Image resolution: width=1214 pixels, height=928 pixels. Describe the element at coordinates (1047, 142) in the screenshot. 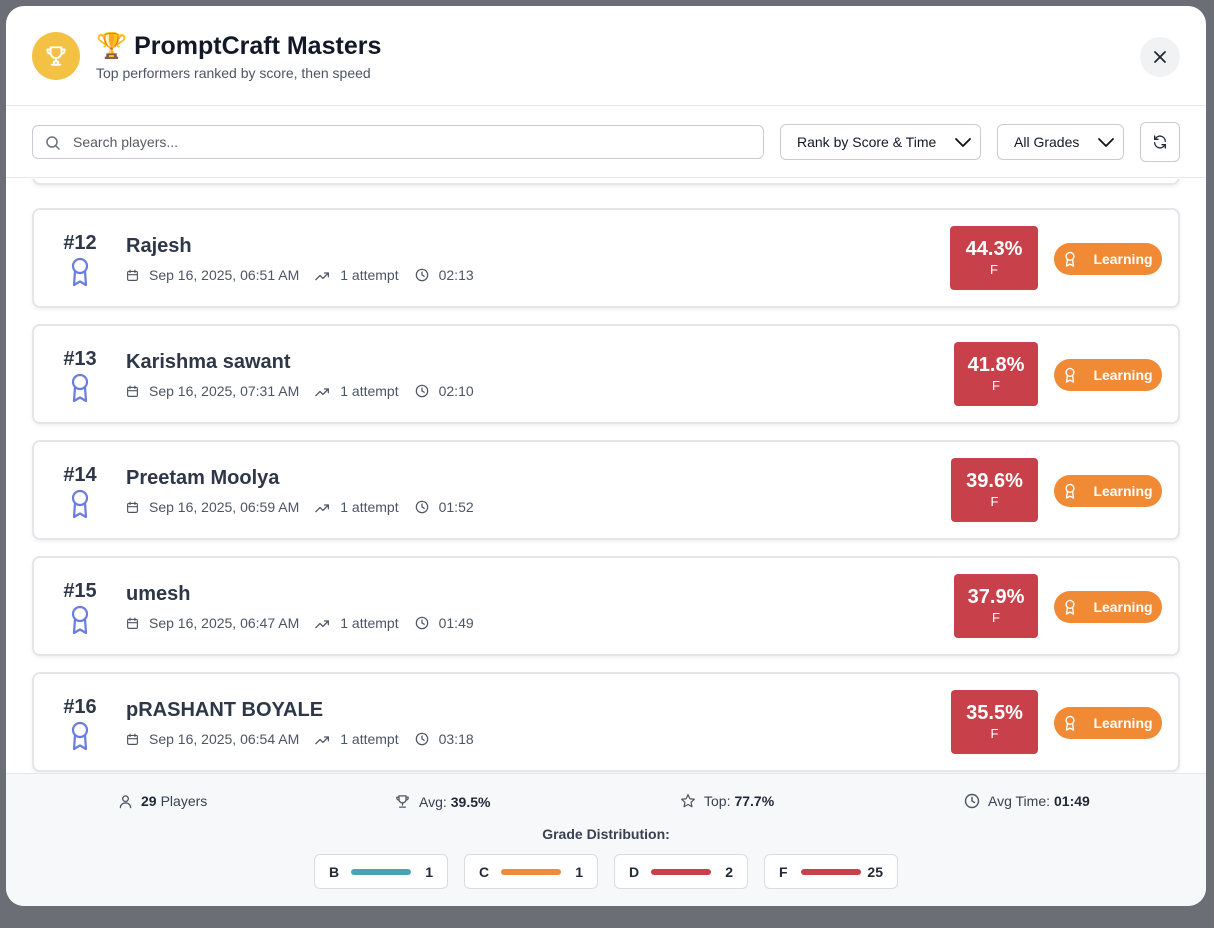

I see `grade-filter-value: All Grades` at that location.